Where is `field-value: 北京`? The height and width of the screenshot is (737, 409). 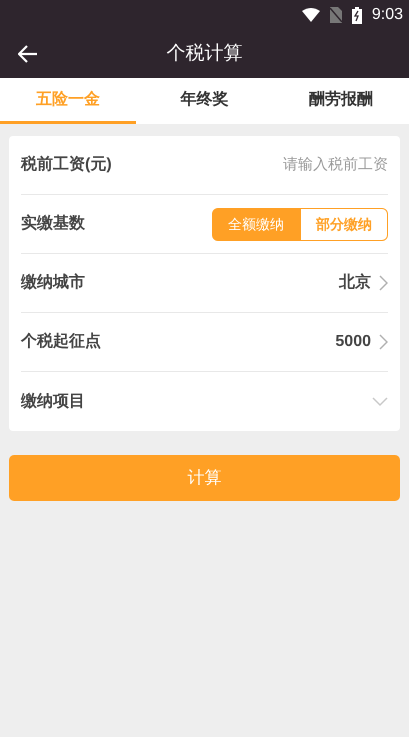
field-value: 北京 is located at coordinates (355, 282).